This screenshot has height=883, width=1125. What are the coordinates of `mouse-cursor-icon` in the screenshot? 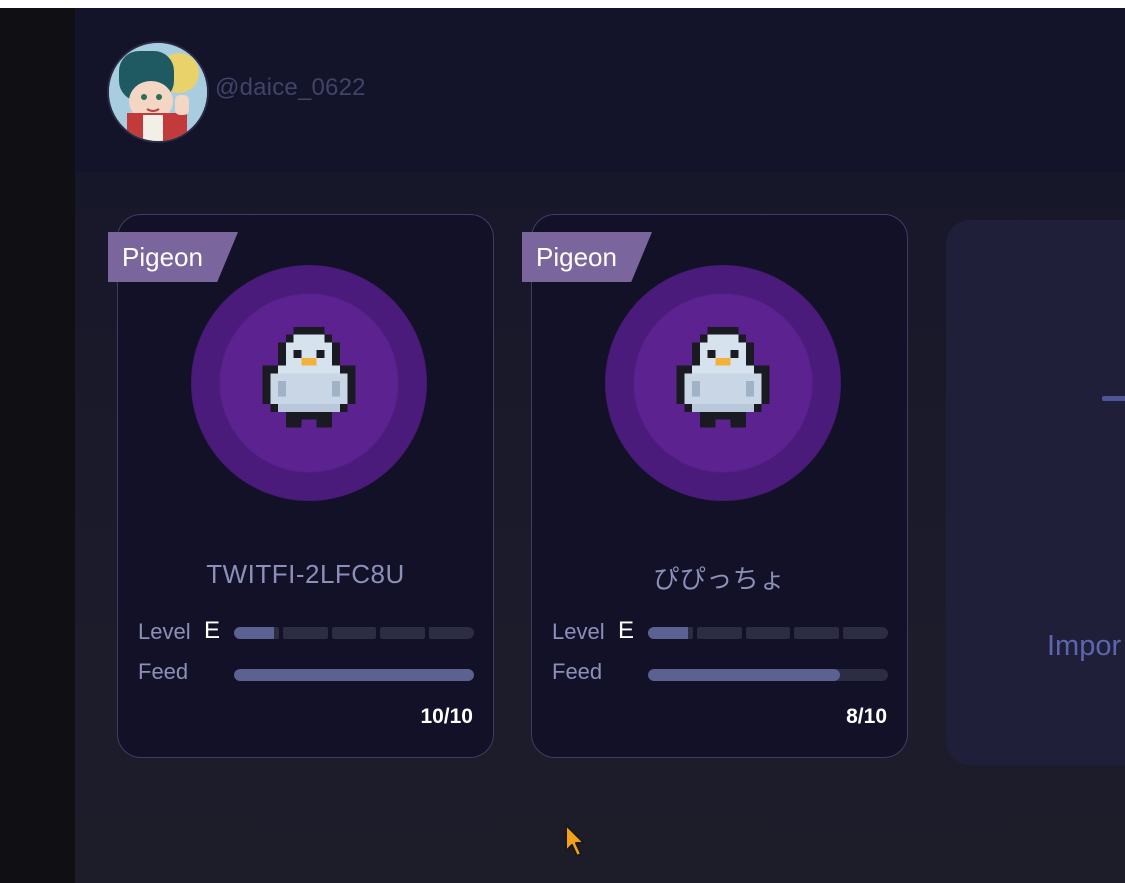 It's located at (575, 840).